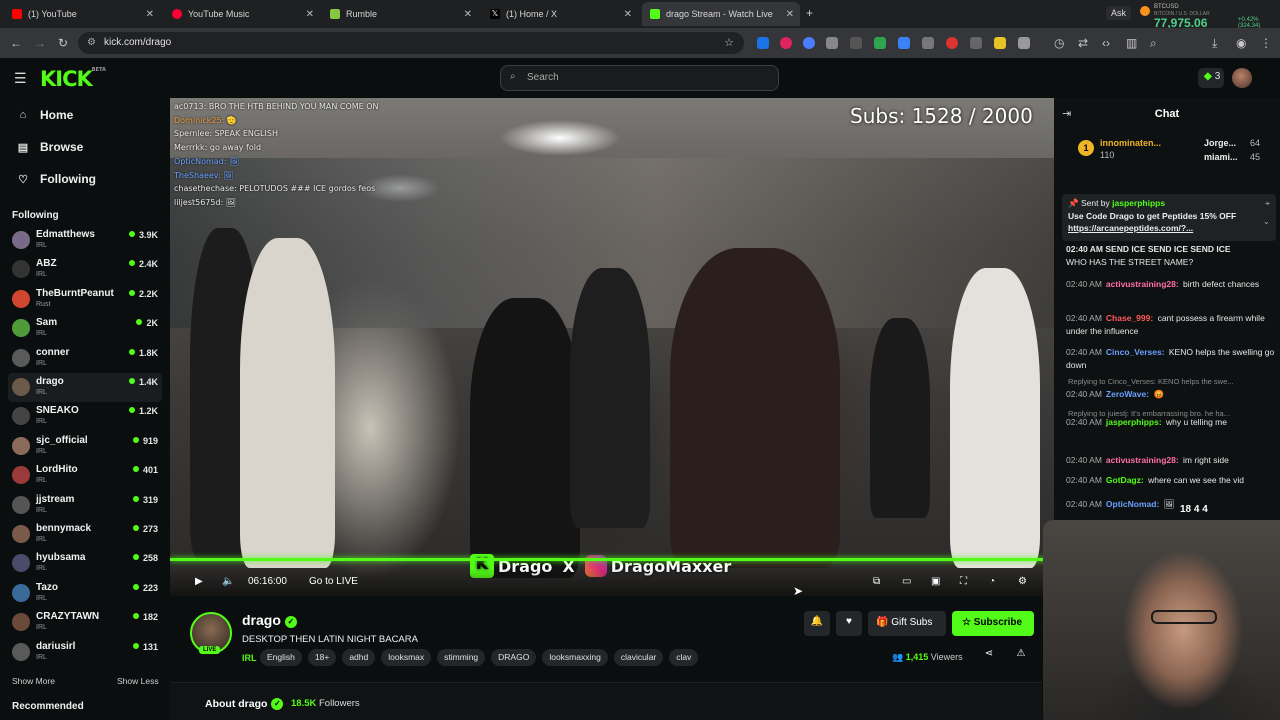  Describe the element at coordinates (242, 14) in the screenshot. I see `browser-tab: YouTube Music ✕` at that location.